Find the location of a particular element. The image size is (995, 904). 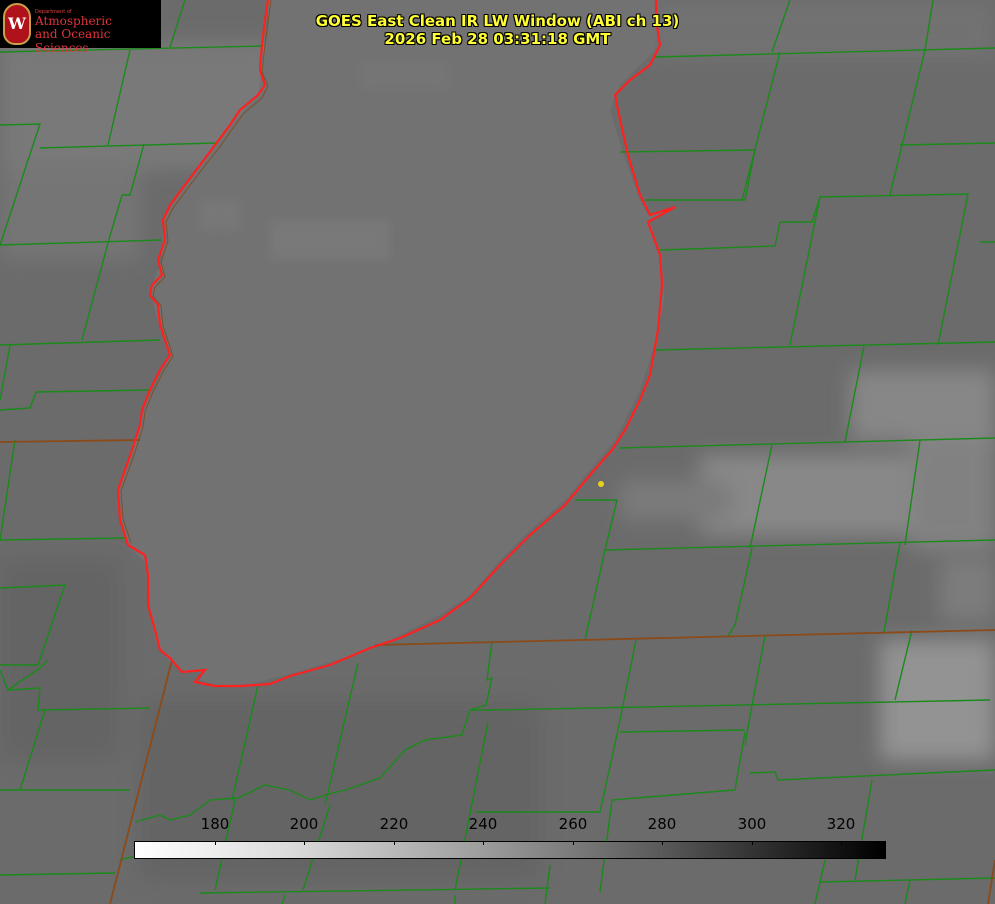

colorbar-tick-label: 320 is located at coordinates (841, 824).